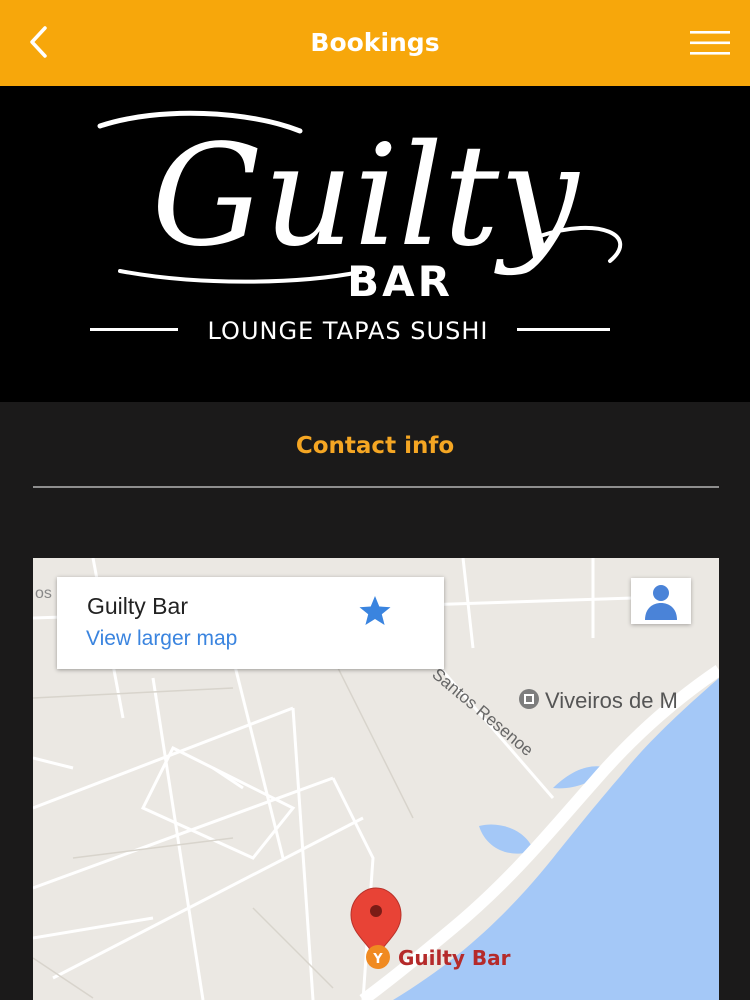 The width and height of the screenshot is (750, 1000). Describe the element at coordinates (563, 329) in the screenshot. I see `tagline-rule-right` at that location.